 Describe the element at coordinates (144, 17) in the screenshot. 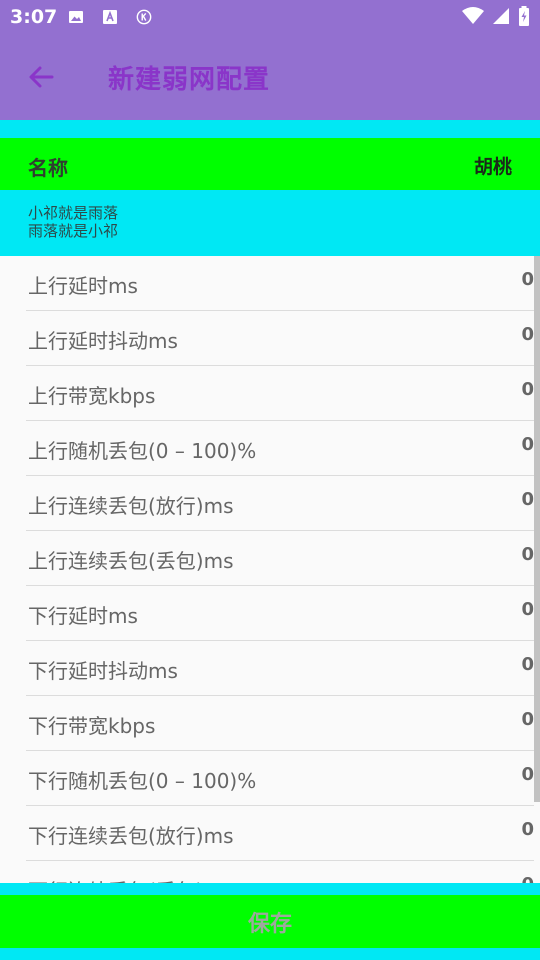

I see `app-k-notification-icon` at that location.